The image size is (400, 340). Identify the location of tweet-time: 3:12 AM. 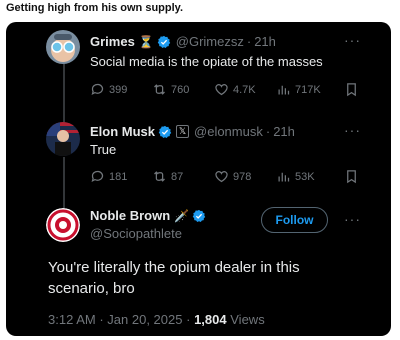
(72, 319).